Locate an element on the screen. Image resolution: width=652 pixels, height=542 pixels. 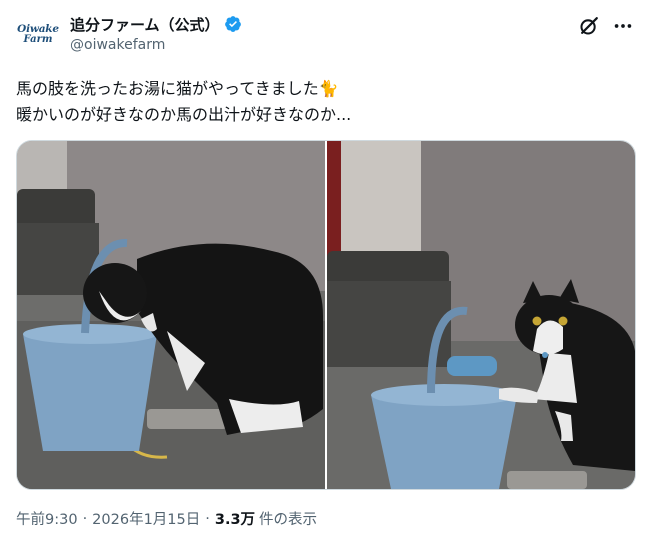
views-label: 件の表示 is located at coordinates (288, 520).